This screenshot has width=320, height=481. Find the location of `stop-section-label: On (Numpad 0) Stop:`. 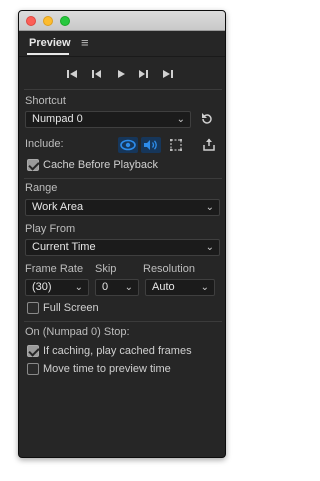

stop-section-label: On (Numpad 0) Stop: is located at coordinates (77, 332).